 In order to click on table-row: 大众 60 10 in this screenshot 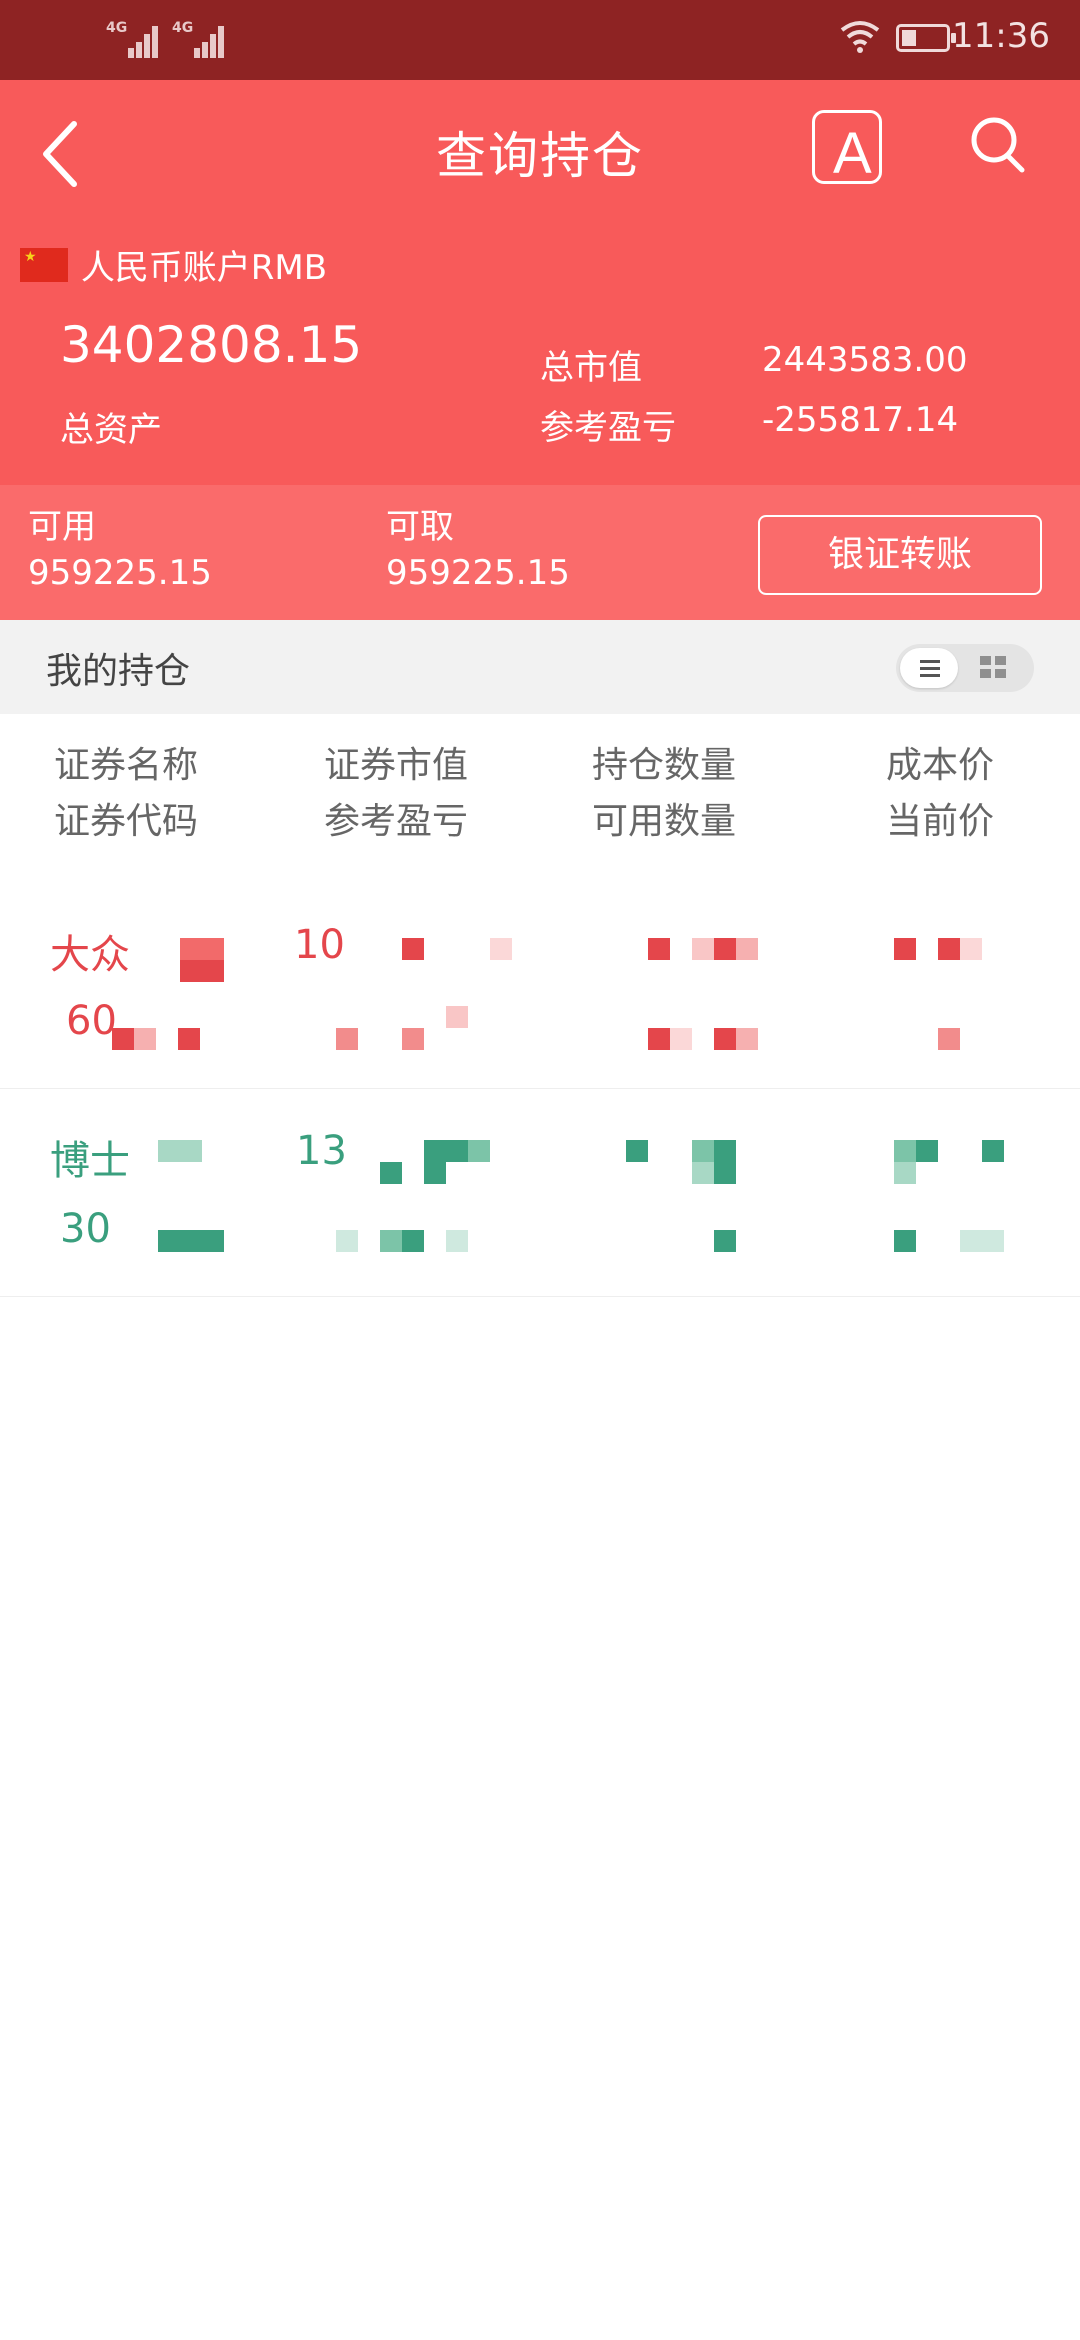, I will do `click(540, 984)`.